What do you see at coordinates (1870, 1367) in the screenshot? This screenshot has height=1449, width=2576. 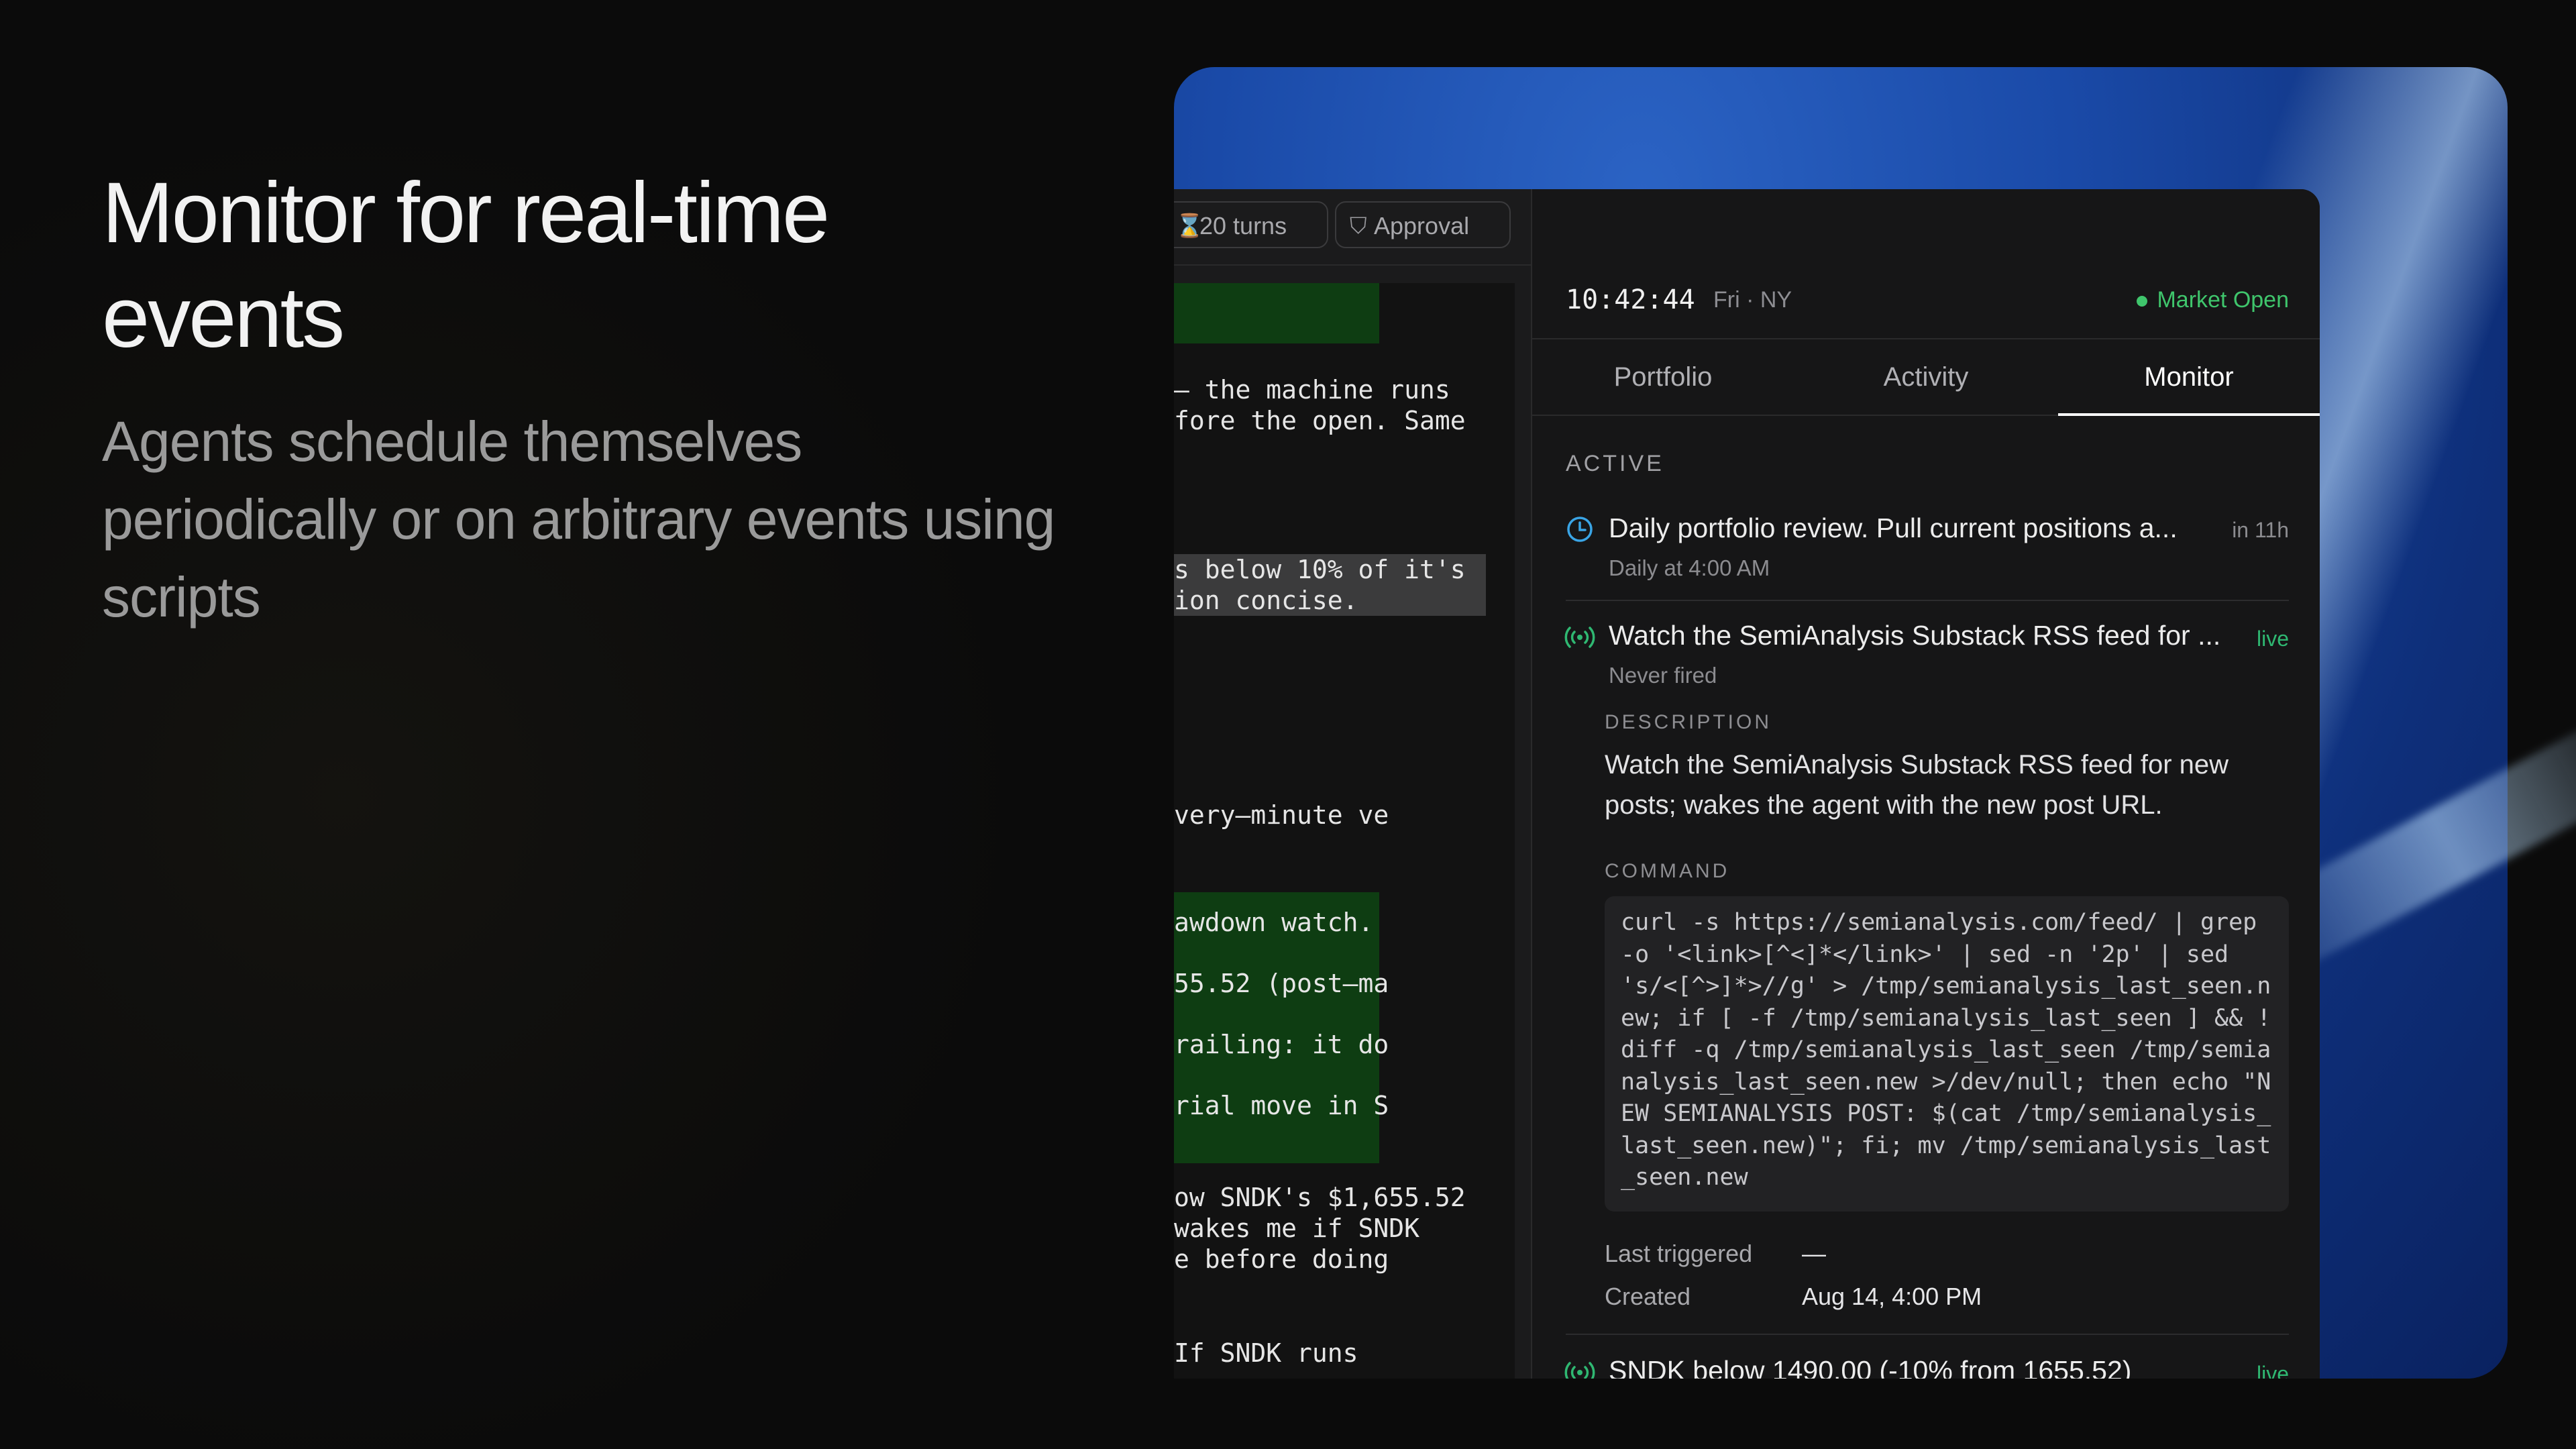 I see `item-title: SNDK below 1490.00 (-10% from 1655.52)` at bounding box center [1870, 1367].